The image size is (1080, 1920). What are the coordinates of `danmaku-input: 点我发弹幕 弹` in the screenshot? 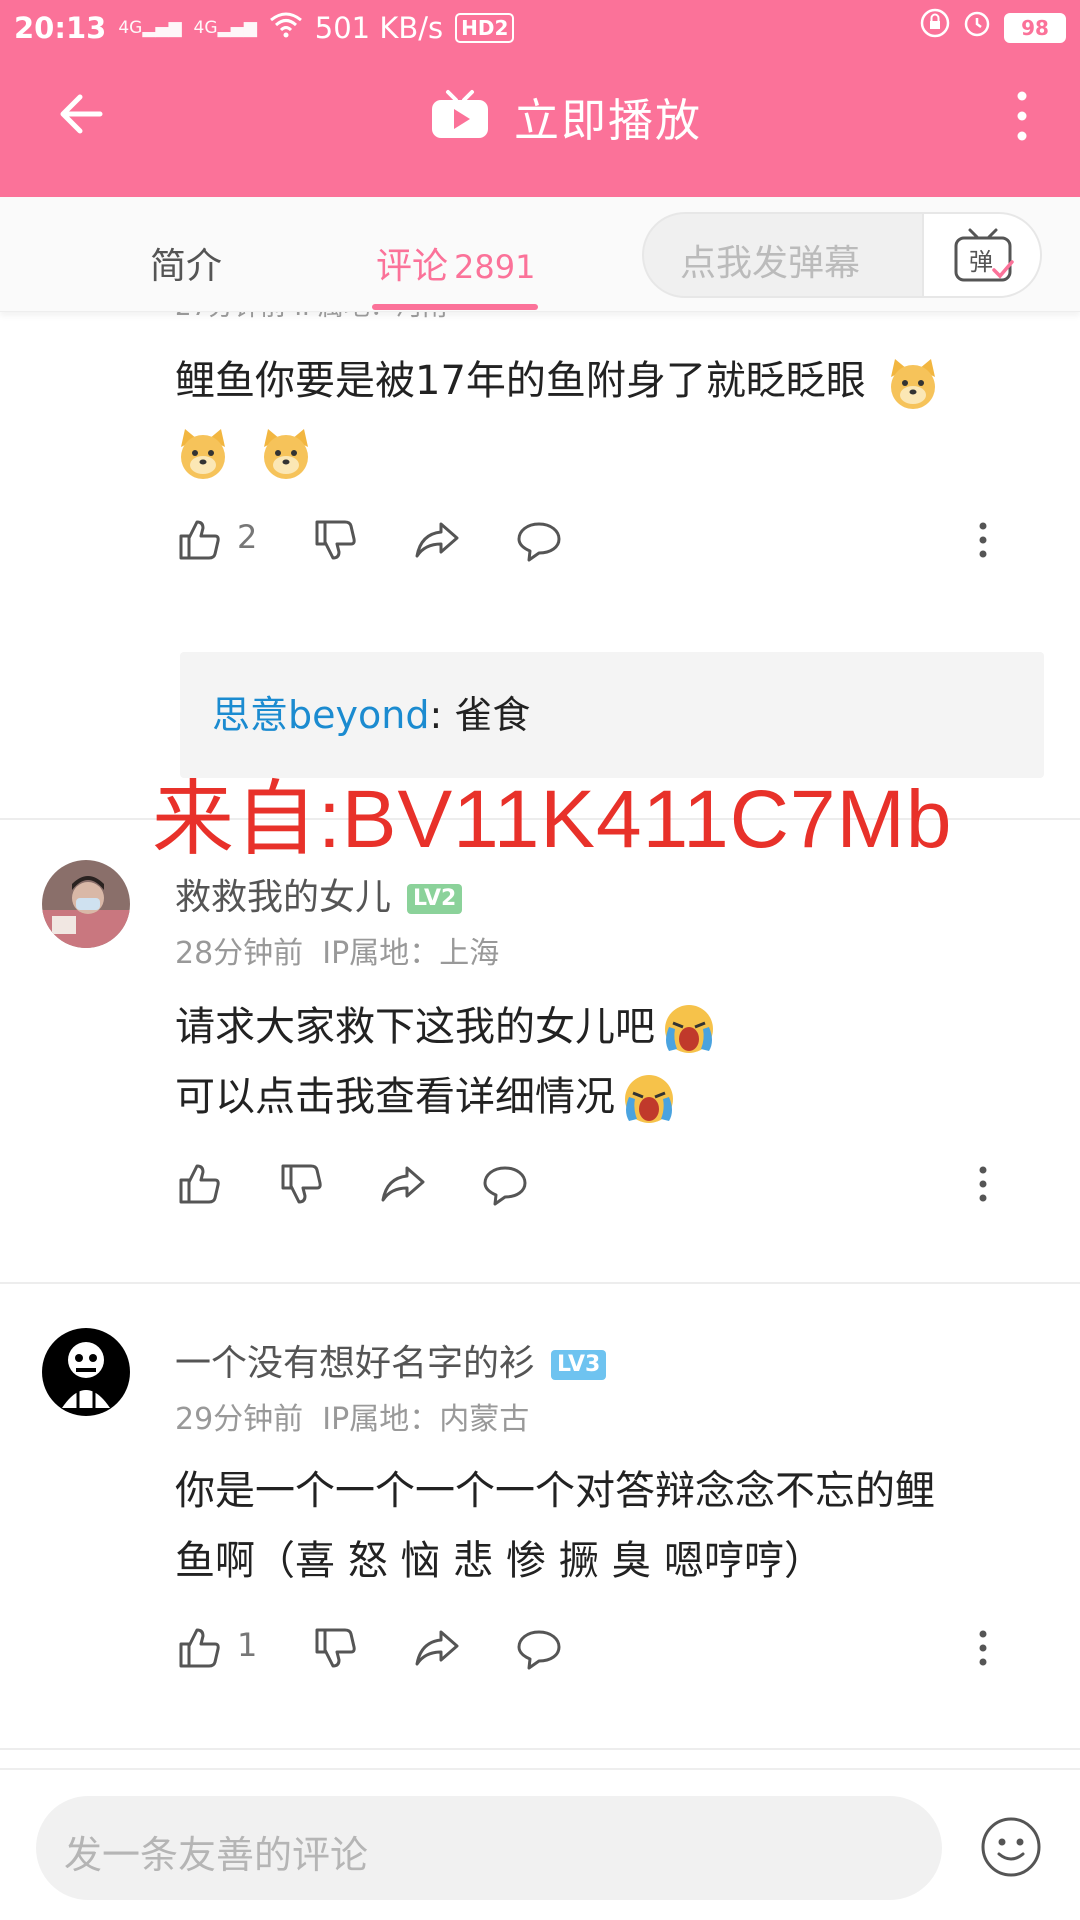 It's located at (842, 255).